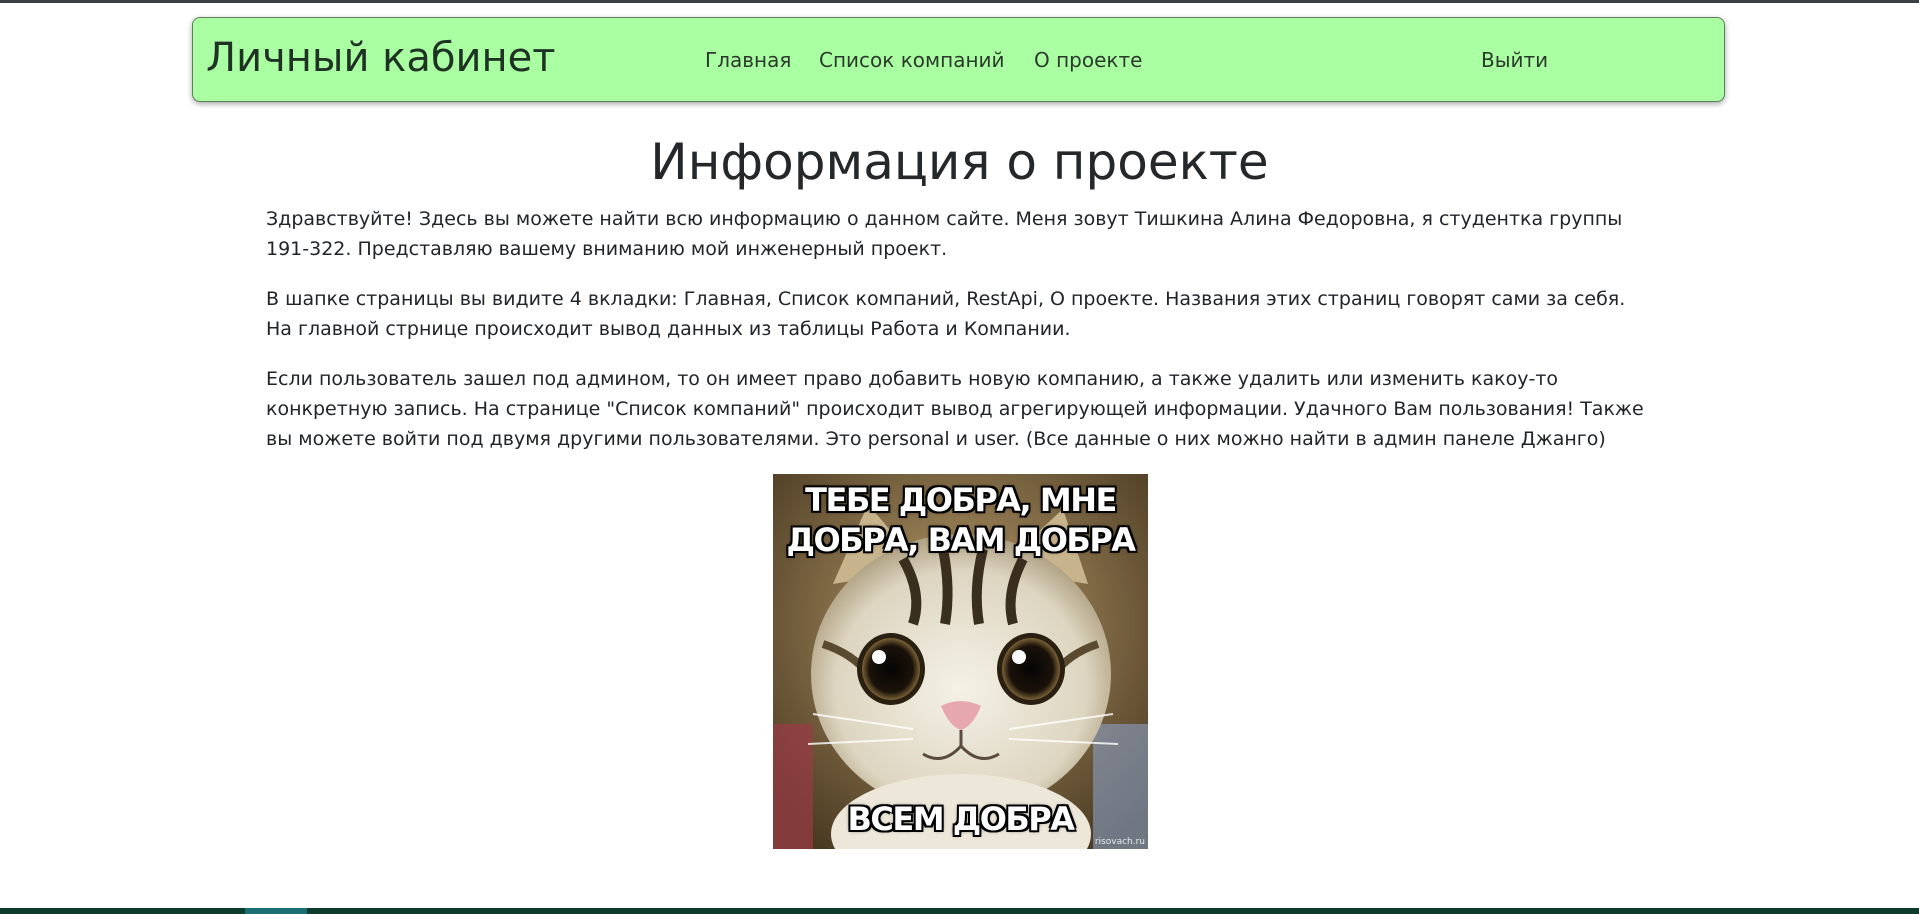  Describe the element at coordinates (1088, 60) in the screenshot. I see `nav-link-about: О проекте` at that location.